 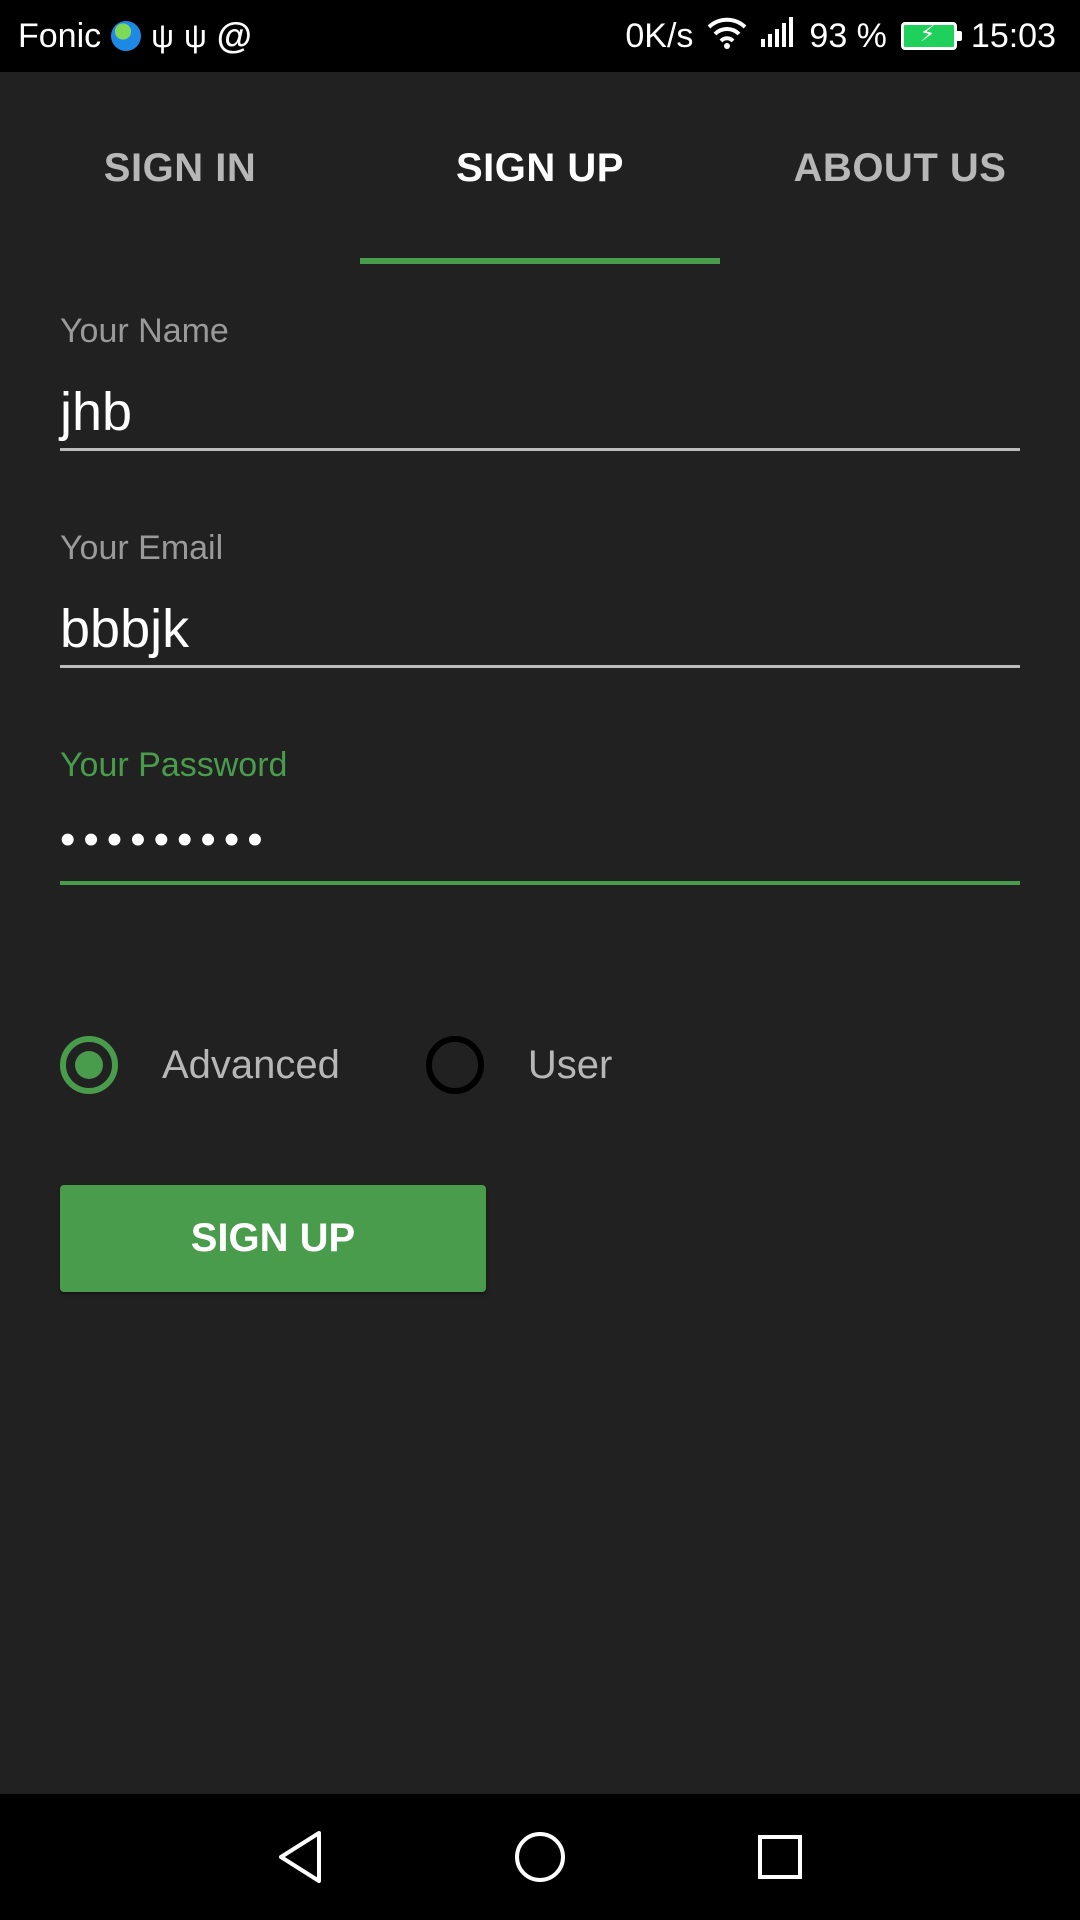 What do you see at coordinates (780, 1857) in the screenshot?
I see `recents-icon` at bounding box center [780, 1857].